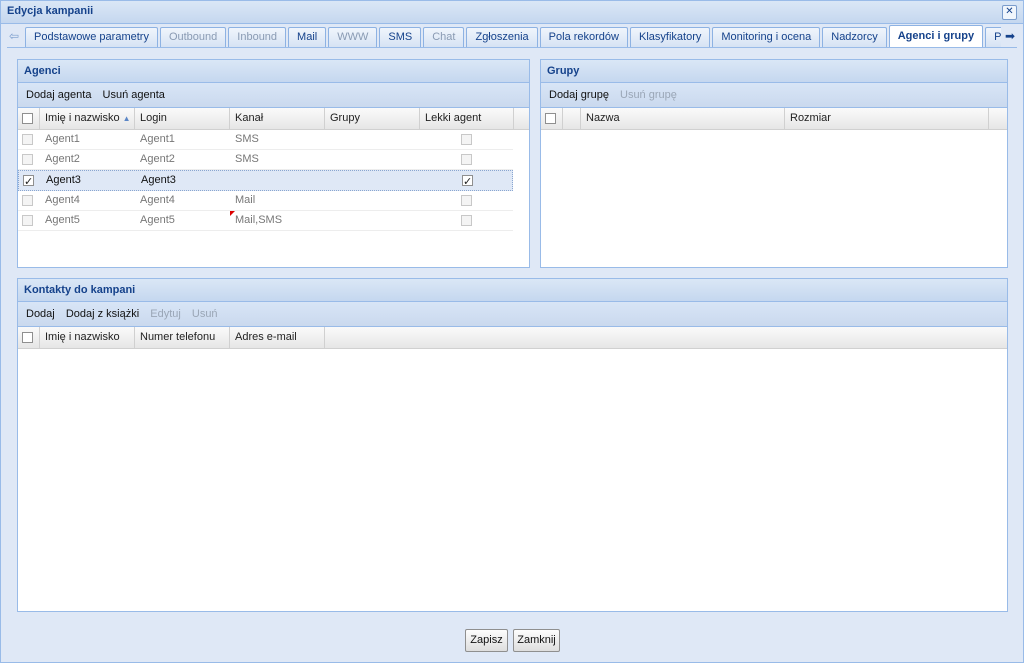 The height and width of the screenshot is (663, 1024). What do you see at coordinates (273, 95) in the screenshot?
I see `agenci-toolbar: Dodaj agenta Usuń agenta` at bounding box center [273, 95].